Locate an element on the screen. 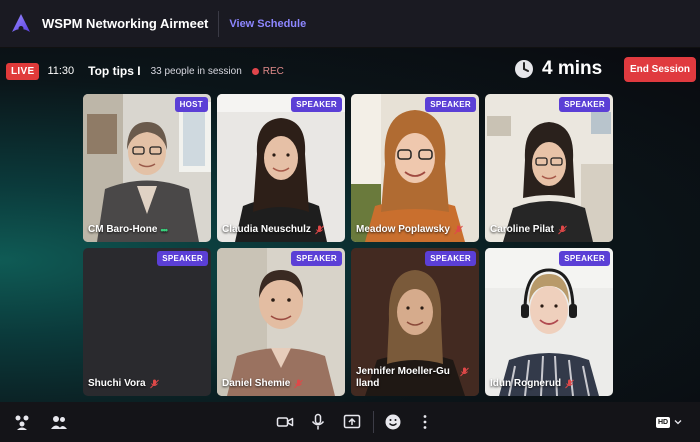 The width and height of the screenshot is (700, 442). airmeet-logo-icon is located at coordinates (21, 22).